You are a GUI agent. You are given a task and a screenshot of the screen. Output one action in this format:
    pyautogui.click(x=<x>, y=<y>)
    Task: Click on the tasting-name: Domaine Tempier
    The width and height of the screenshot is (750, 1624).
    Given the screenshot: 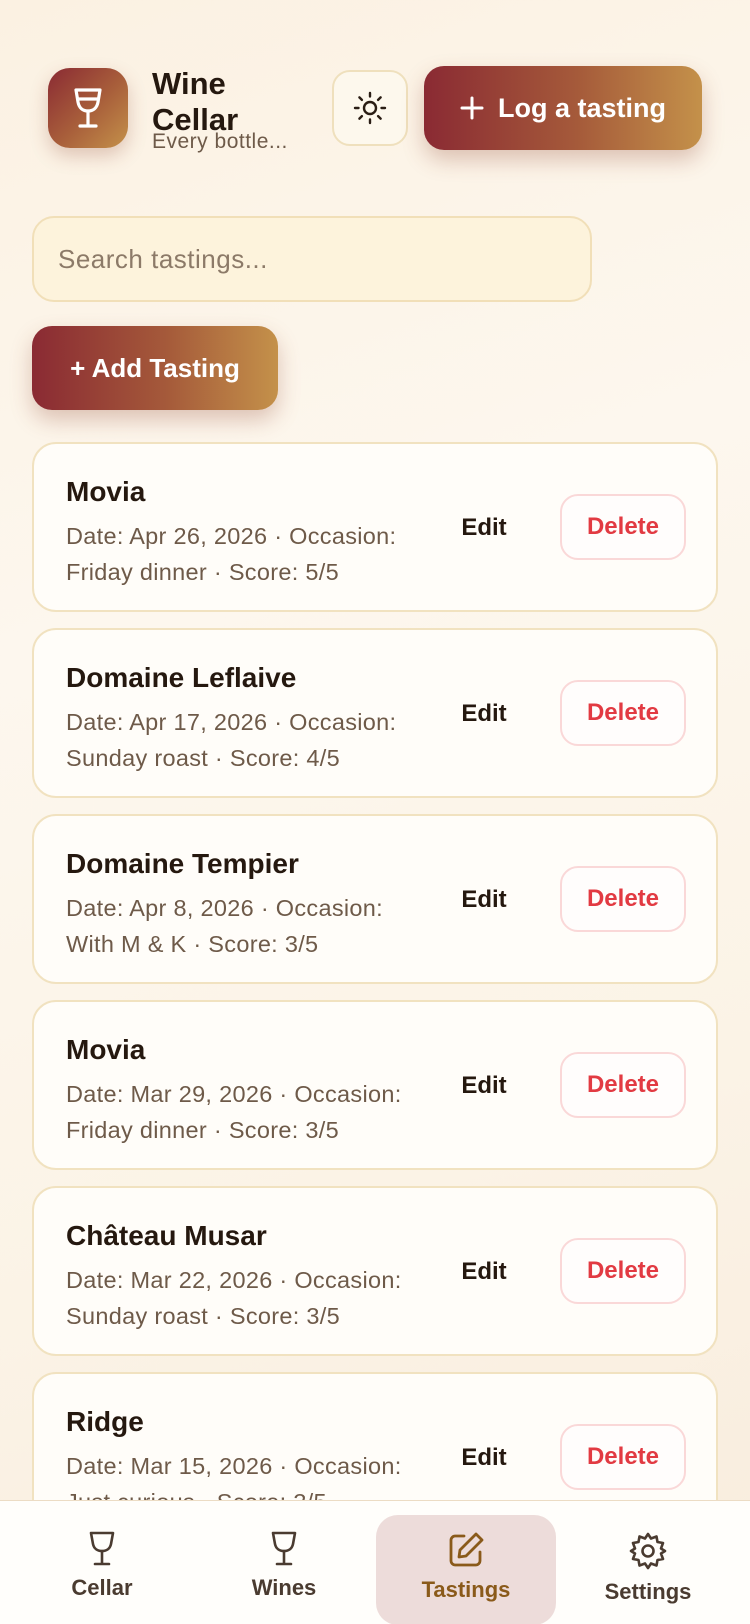 What is the action you would take?
    pyautogui.click(x=182, y=863)
    